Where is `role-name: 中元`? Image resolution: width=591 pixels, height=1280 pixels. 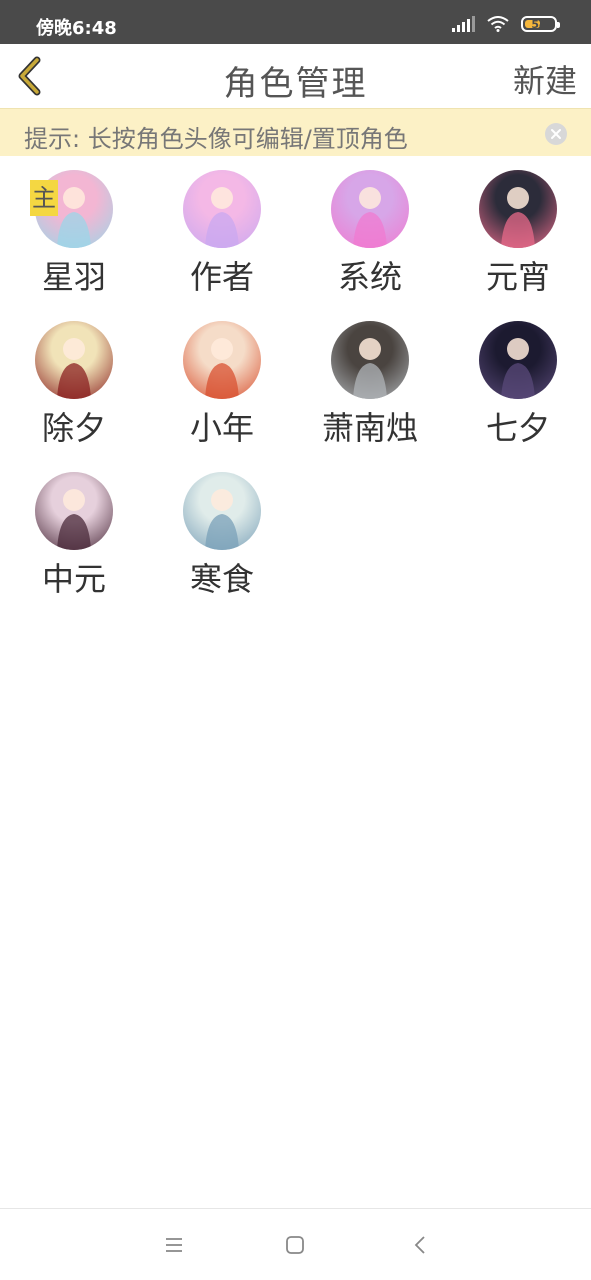 role-name: 中元 is located at coordinates (73, 579).